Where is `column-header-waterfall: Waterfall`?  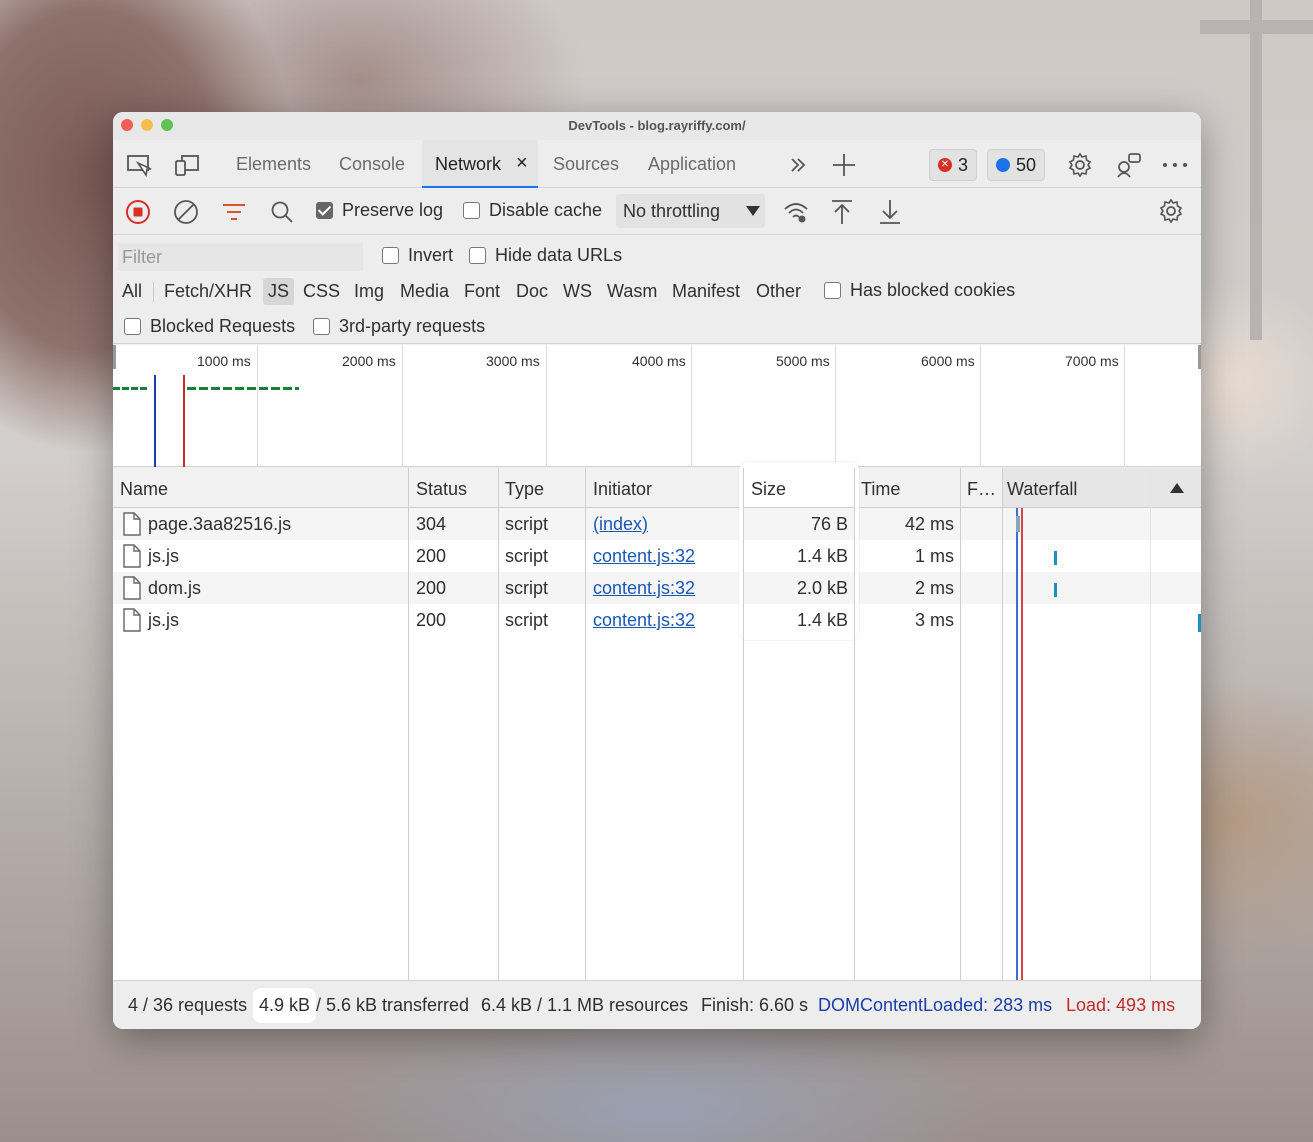
column-header-waterfall: Waterfall is located at coordinates (1101, 487).